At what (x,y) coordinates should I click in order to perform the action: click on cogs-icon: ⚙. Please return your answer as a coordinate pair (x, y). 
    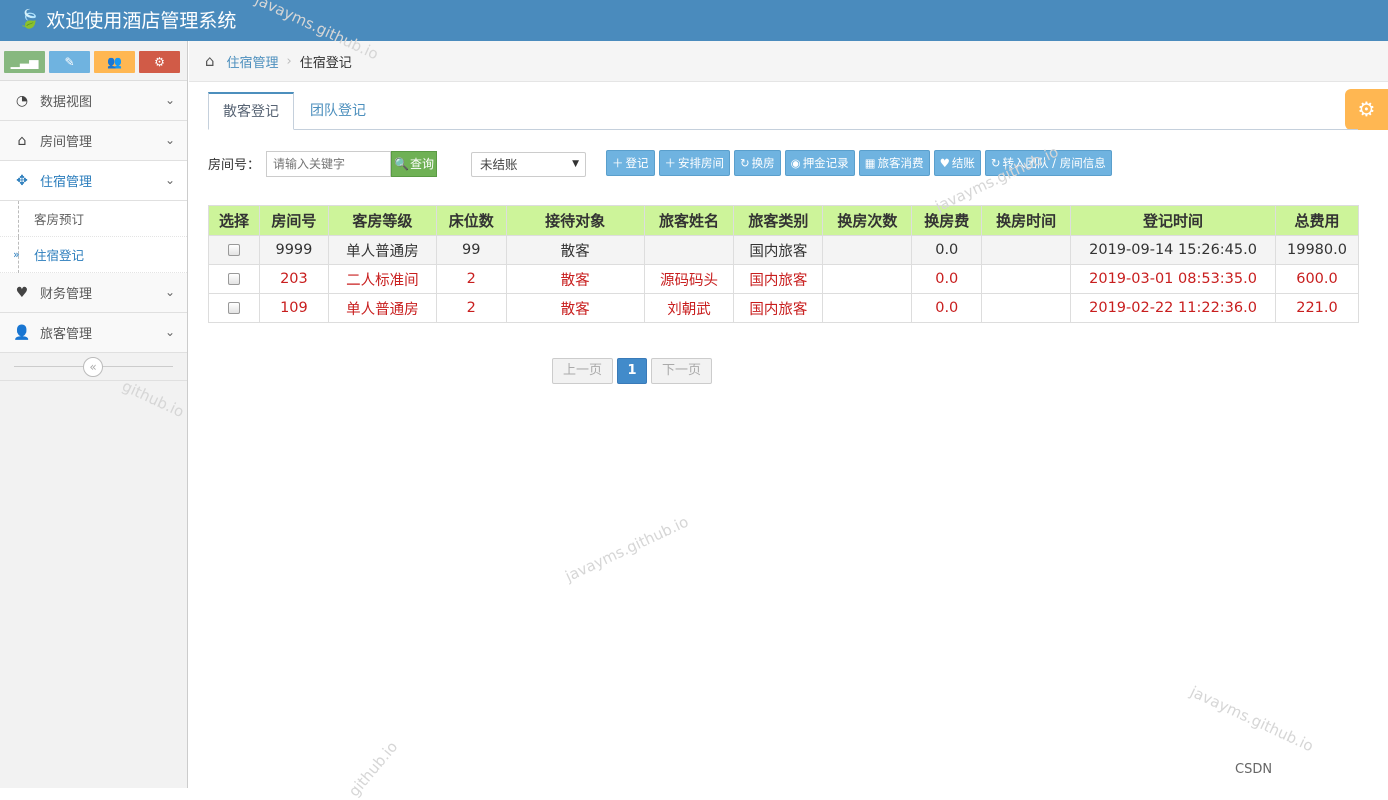
    Looking at the image, I should click on (159, 62).